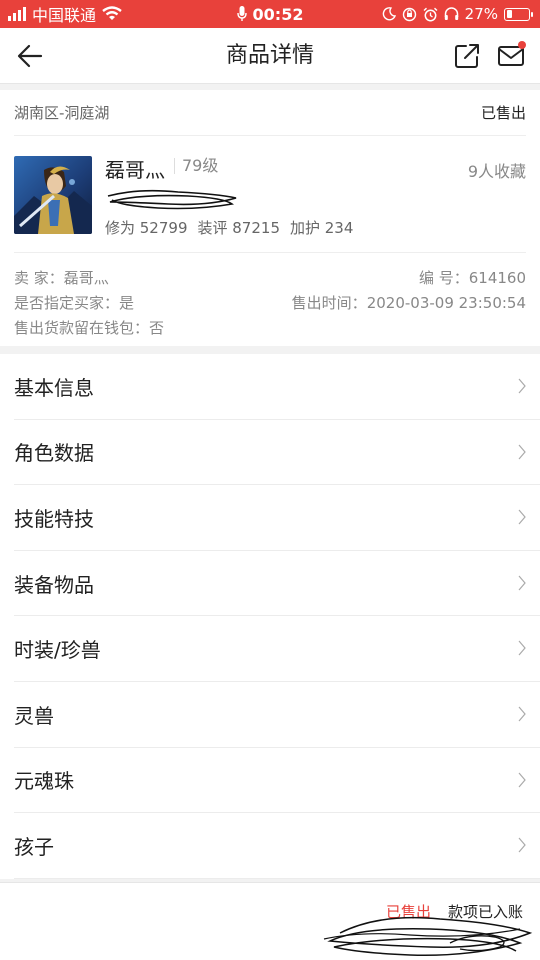  Describe the element at coordinates (322, 228) in the screenshot. I see `stat-protection: 加护 234` at that location.